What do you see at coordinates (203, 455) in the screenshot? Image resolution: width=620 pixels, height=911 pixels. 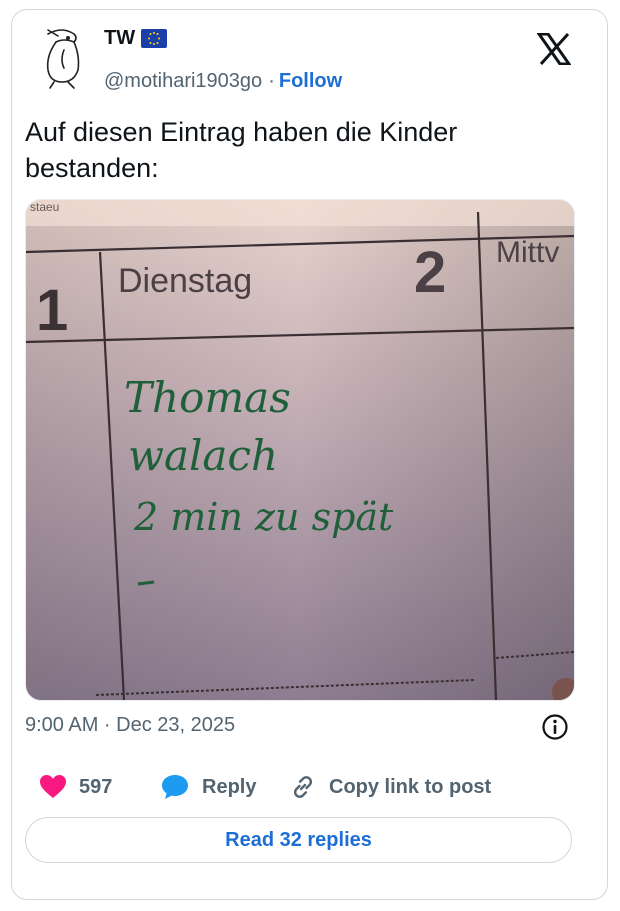 I see `handwriting-line2: walach` at bounding box center [203, 455].